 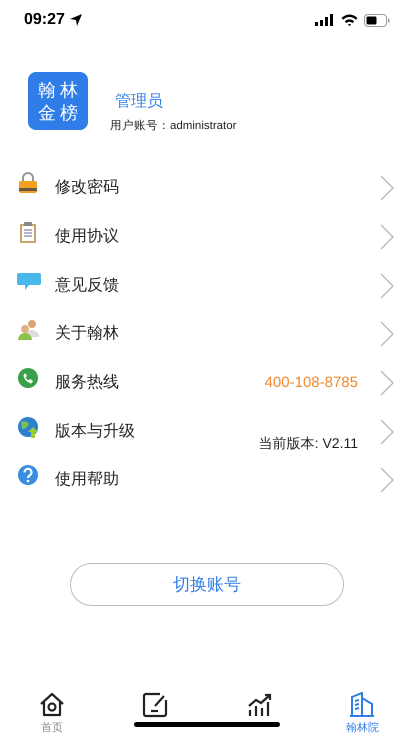 I want to click on home-icon, so click(x=51, y=705).